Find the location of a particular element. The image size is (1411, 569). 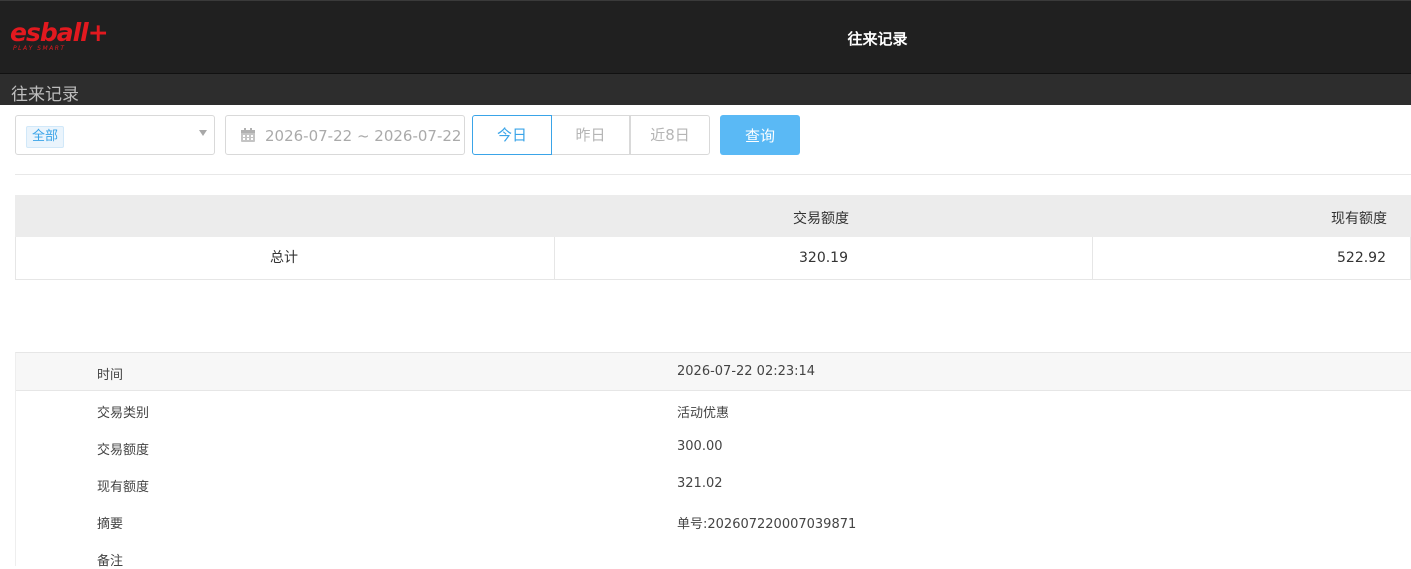

date-range-picker: 2026-07-22 ~ 2026-07-22 is located at coordinates (345, 135).